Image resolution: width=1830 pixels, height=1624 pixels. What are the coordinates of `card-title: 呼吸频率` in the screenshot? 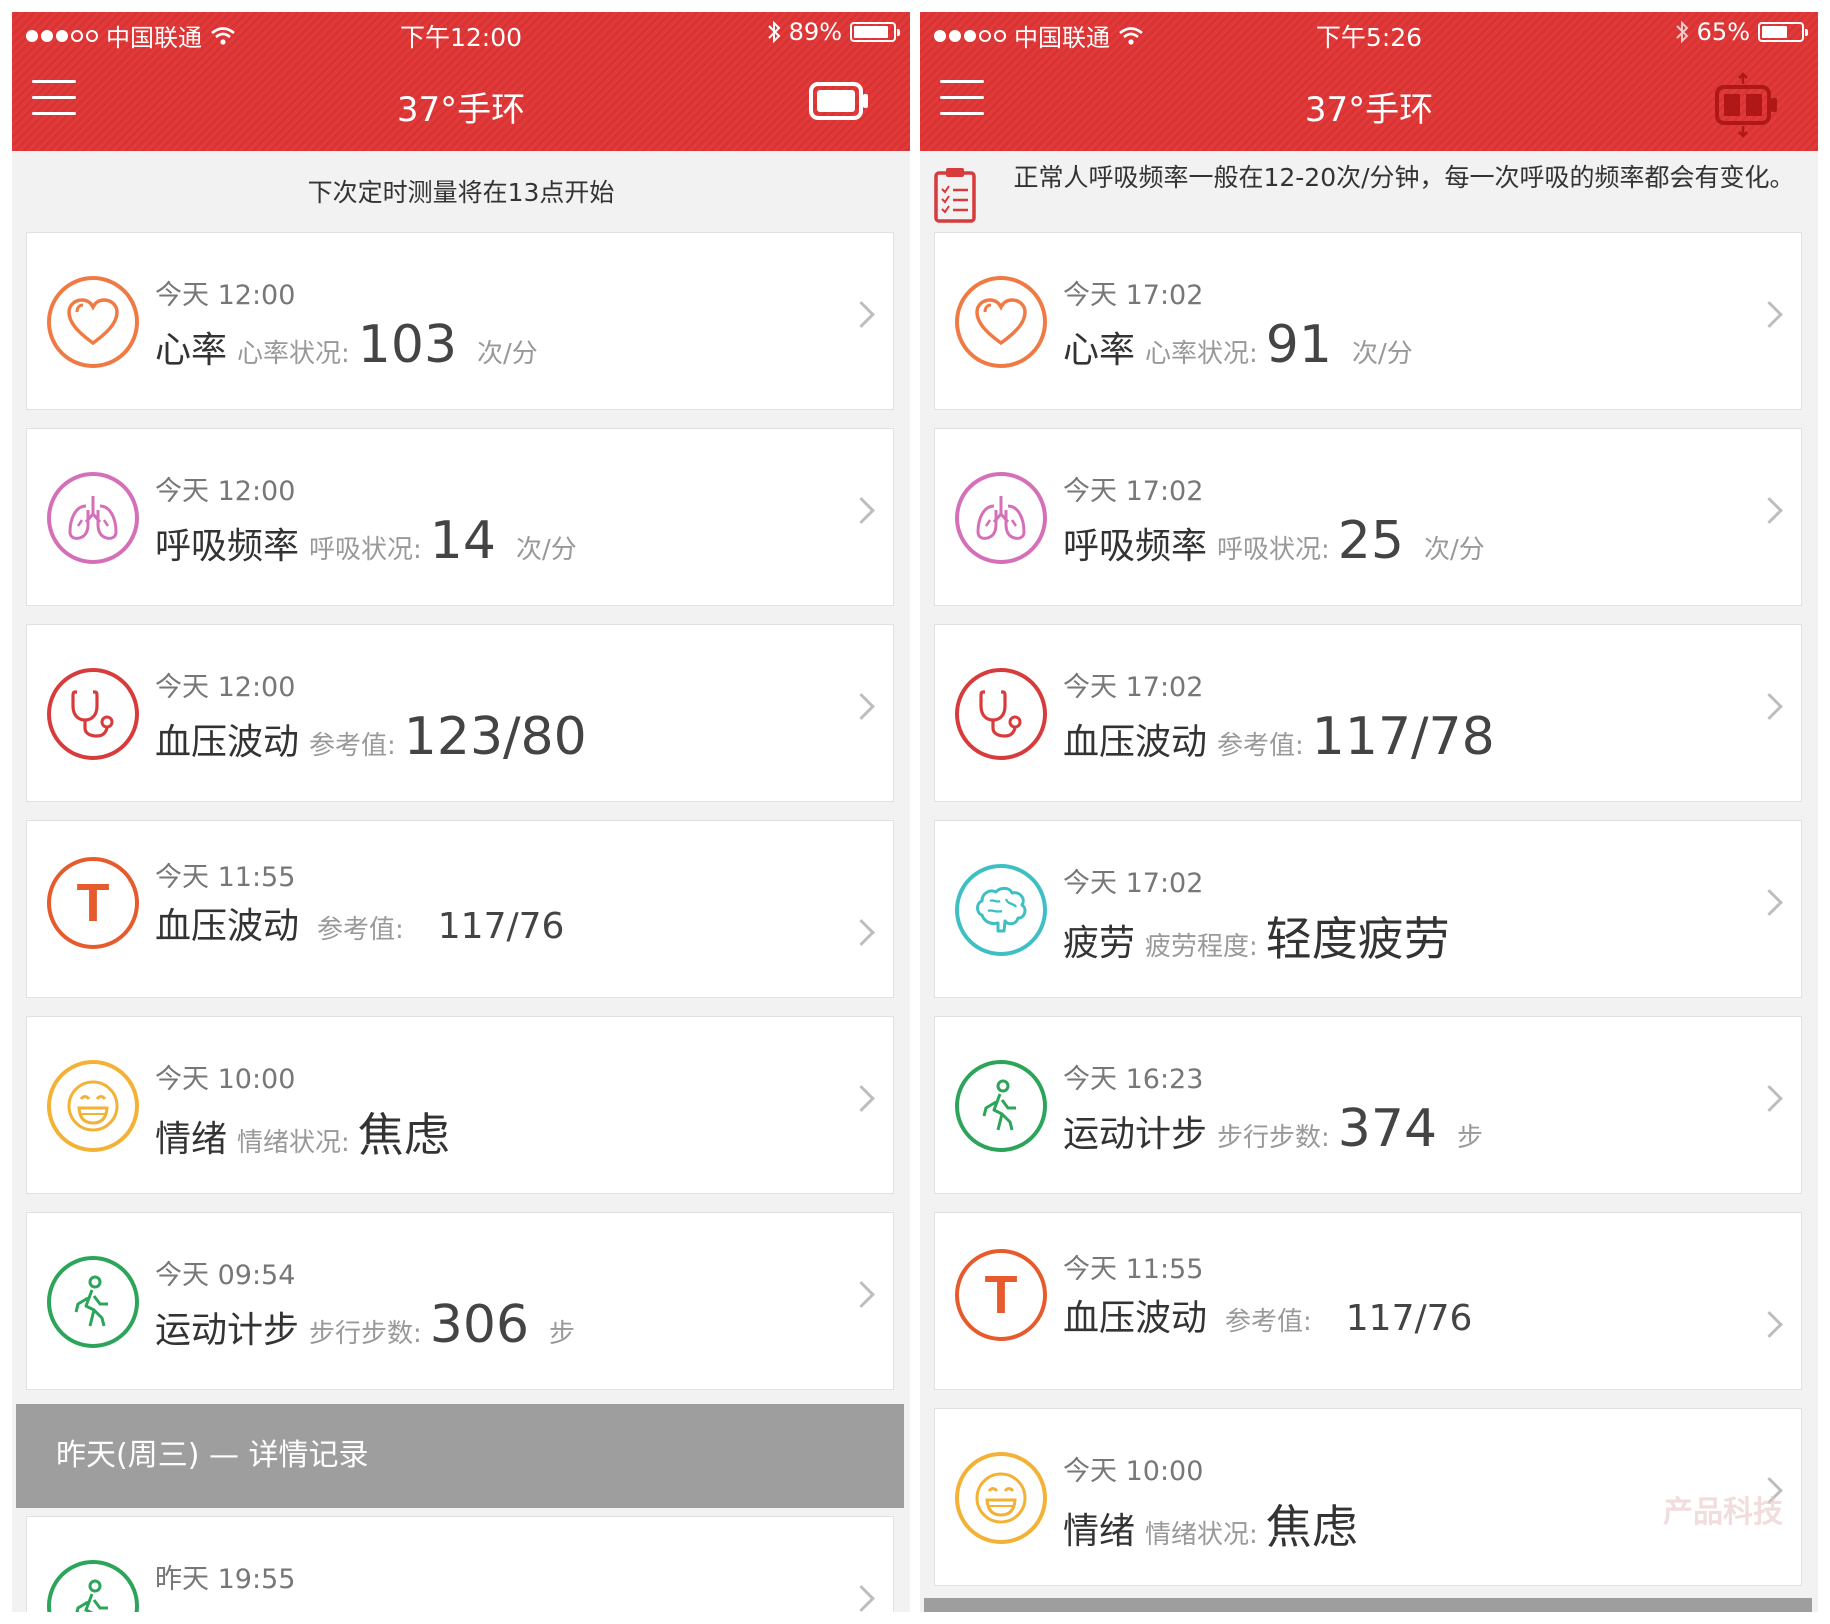 It's located at (227, 546).